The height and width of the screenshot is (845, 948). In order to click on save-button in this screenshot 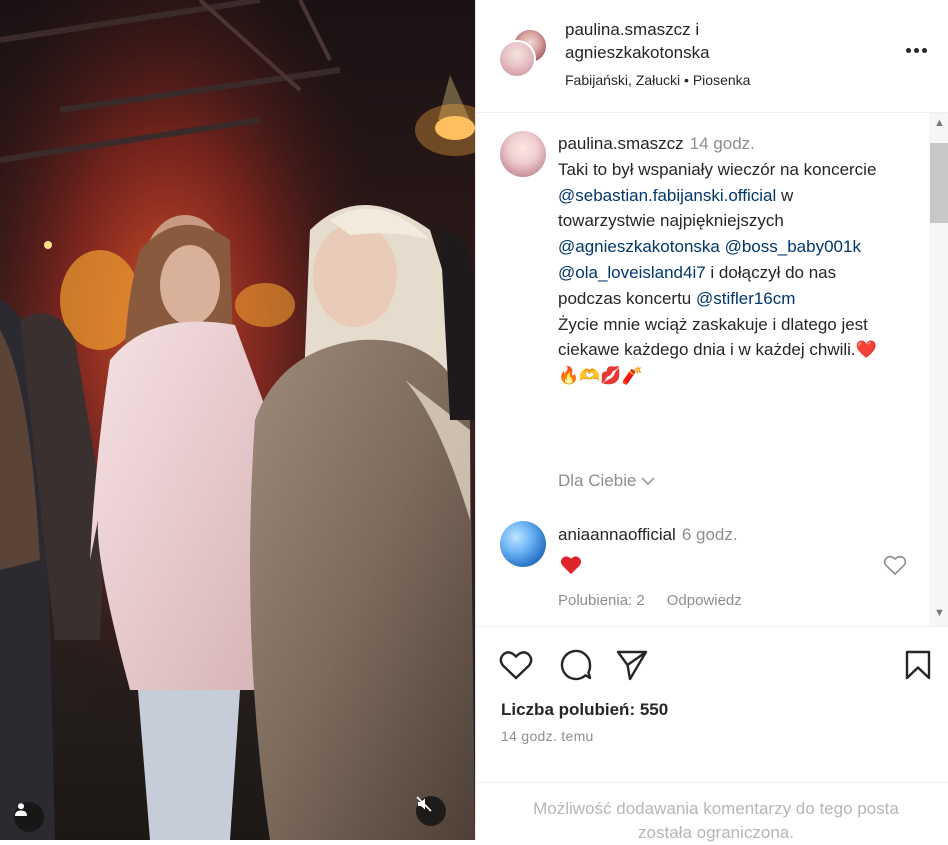, I will do `click(918, 665)`.